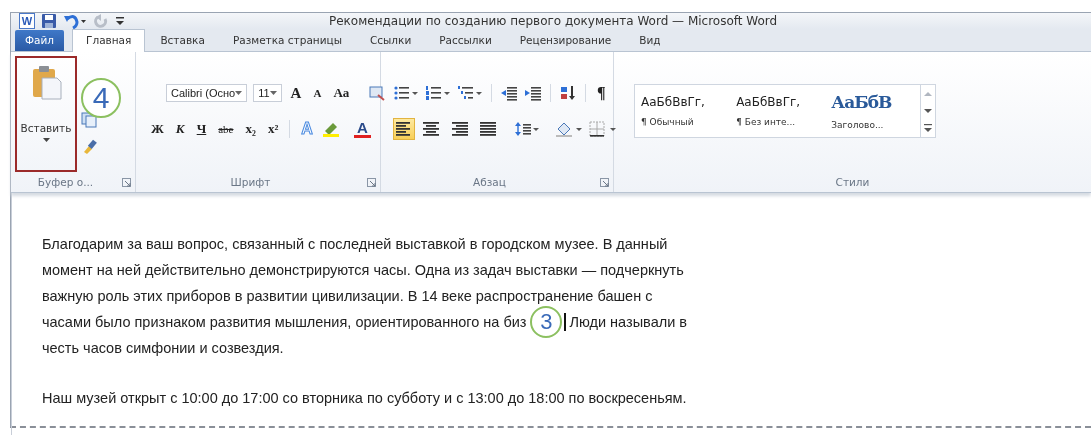 This screenshot has height=437, width=1091. Describe the element at coordinates (553, 21) in the screenshot. I see `window-title: Рекомендации по созданию первого документа Word — Microsoft Word` at that location.